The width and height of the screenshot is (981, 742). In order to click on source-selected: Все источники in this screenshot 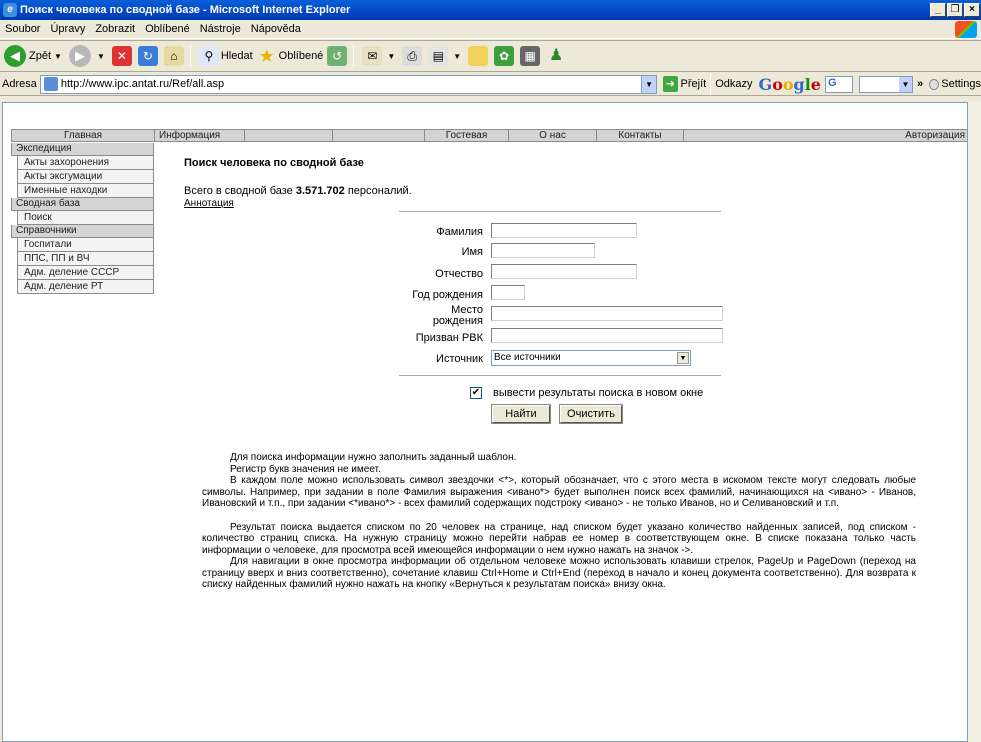, I will do `click(527, 357)`.